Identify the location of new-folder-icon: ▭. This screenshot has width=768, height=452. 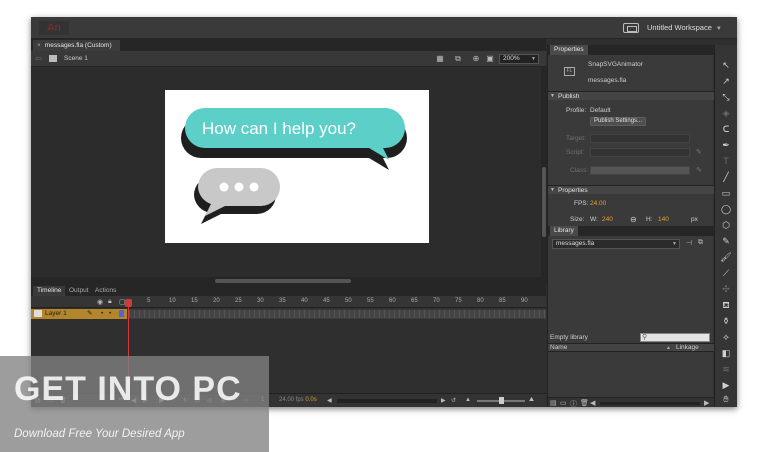
(563, 403).